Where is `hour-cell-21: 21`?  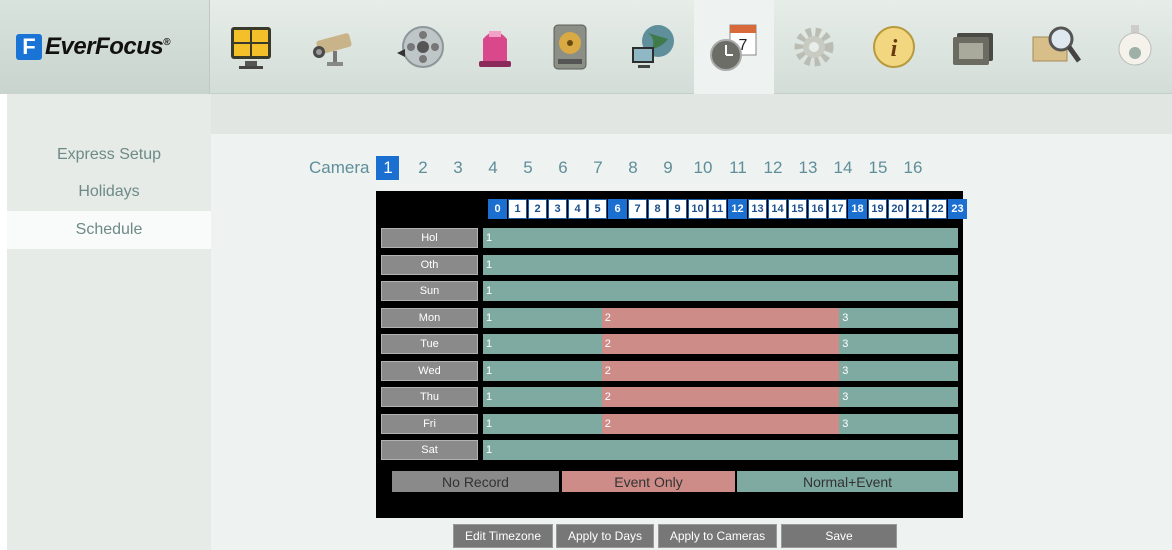 hour-cell-21: 21 is located at coordinates (917, 209).